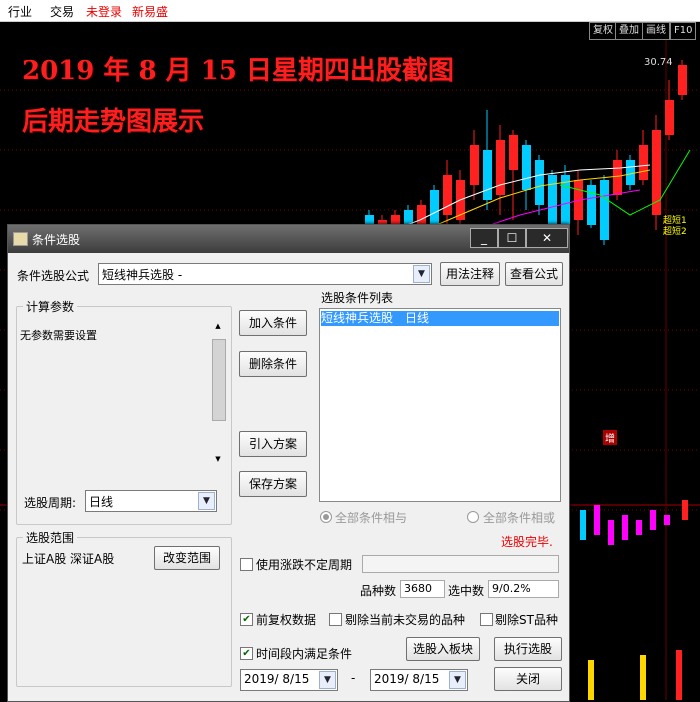  Describe the element at coordinates (527, 542) in the screenshot. I see `status-text: 选股完毕.` at that location.